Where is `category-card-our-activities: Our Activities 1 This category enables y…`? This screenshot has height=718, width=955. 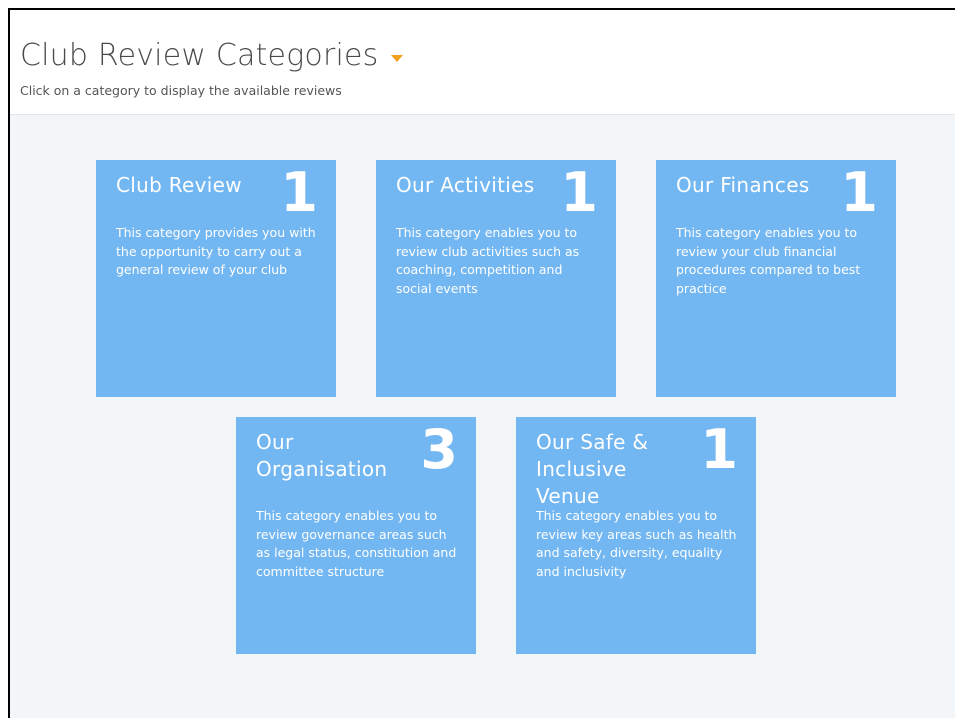
category-card-our-activities: Our Activities 1 This category enables y… is located at coordinates (496, 278).